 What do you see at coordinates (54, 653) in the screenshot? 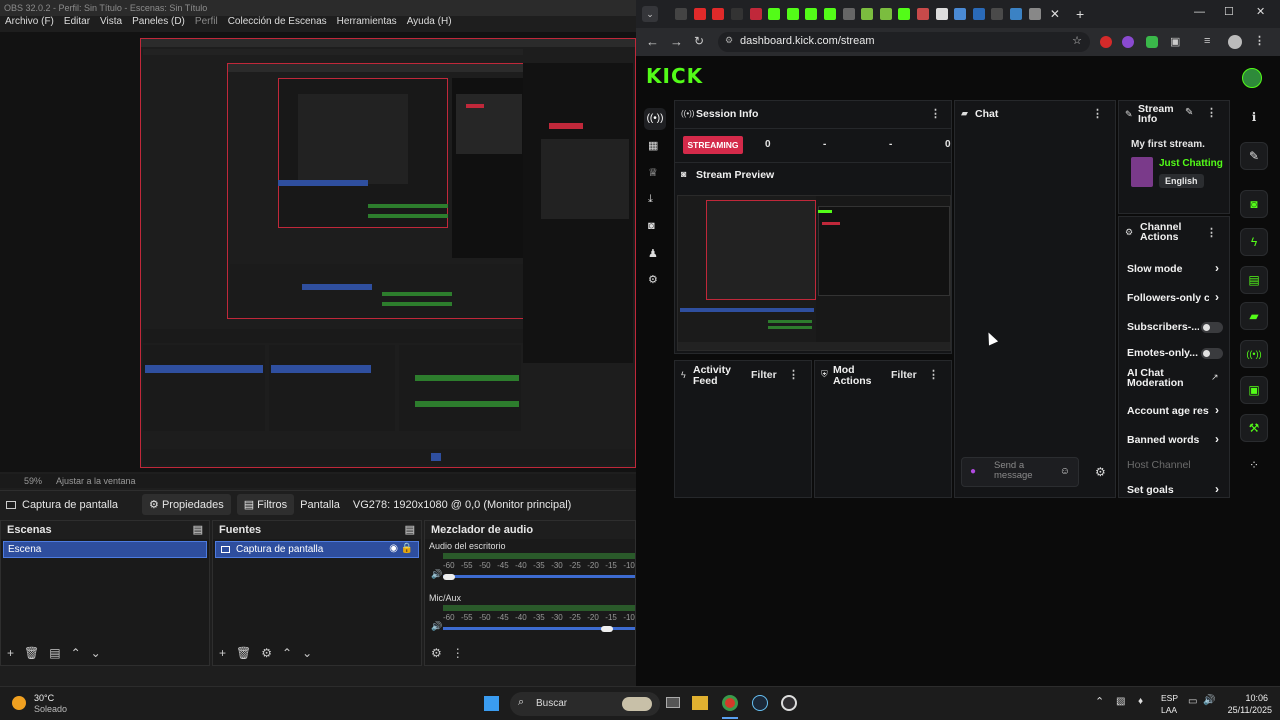
I see `filter-icon: ▤` at bounding box center [54, 653].